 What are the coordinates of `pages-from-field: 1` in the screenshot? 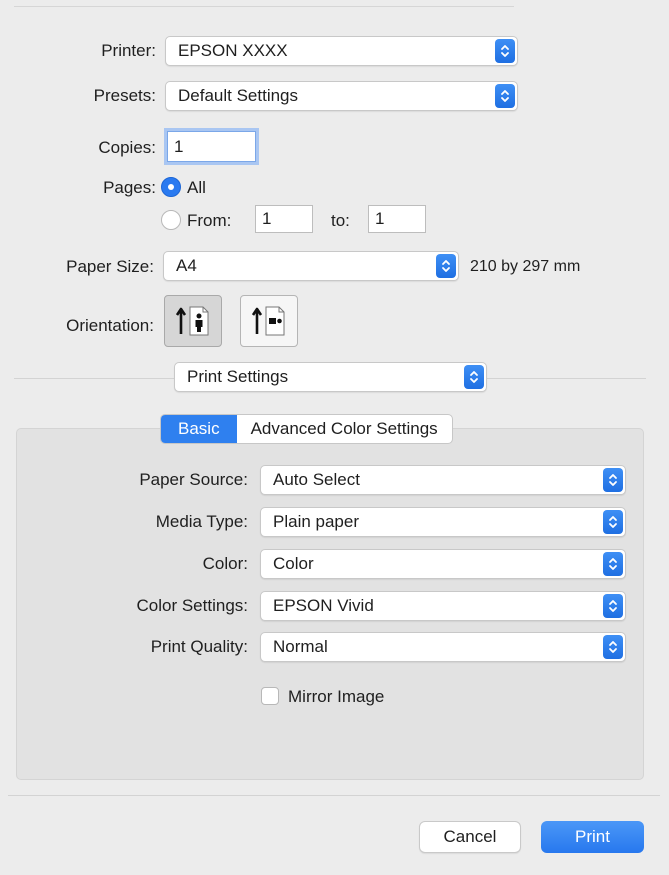 It's located at (284, 219).